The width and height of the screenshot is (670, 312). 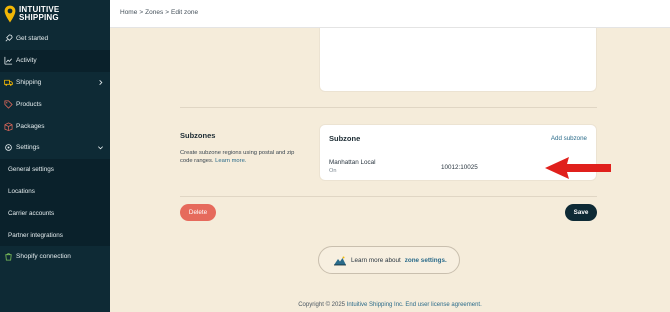 What do you see at coordinates (333, 171) in the screenshot?
I see `subzone-status: On` at bounding box center [333, 171].